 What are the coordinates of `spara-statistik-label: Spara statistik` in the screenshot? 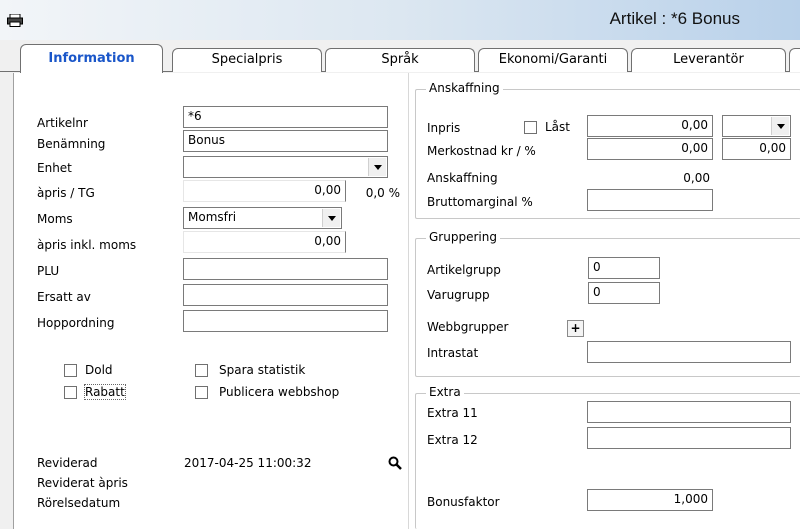 It's located at (262, 370).